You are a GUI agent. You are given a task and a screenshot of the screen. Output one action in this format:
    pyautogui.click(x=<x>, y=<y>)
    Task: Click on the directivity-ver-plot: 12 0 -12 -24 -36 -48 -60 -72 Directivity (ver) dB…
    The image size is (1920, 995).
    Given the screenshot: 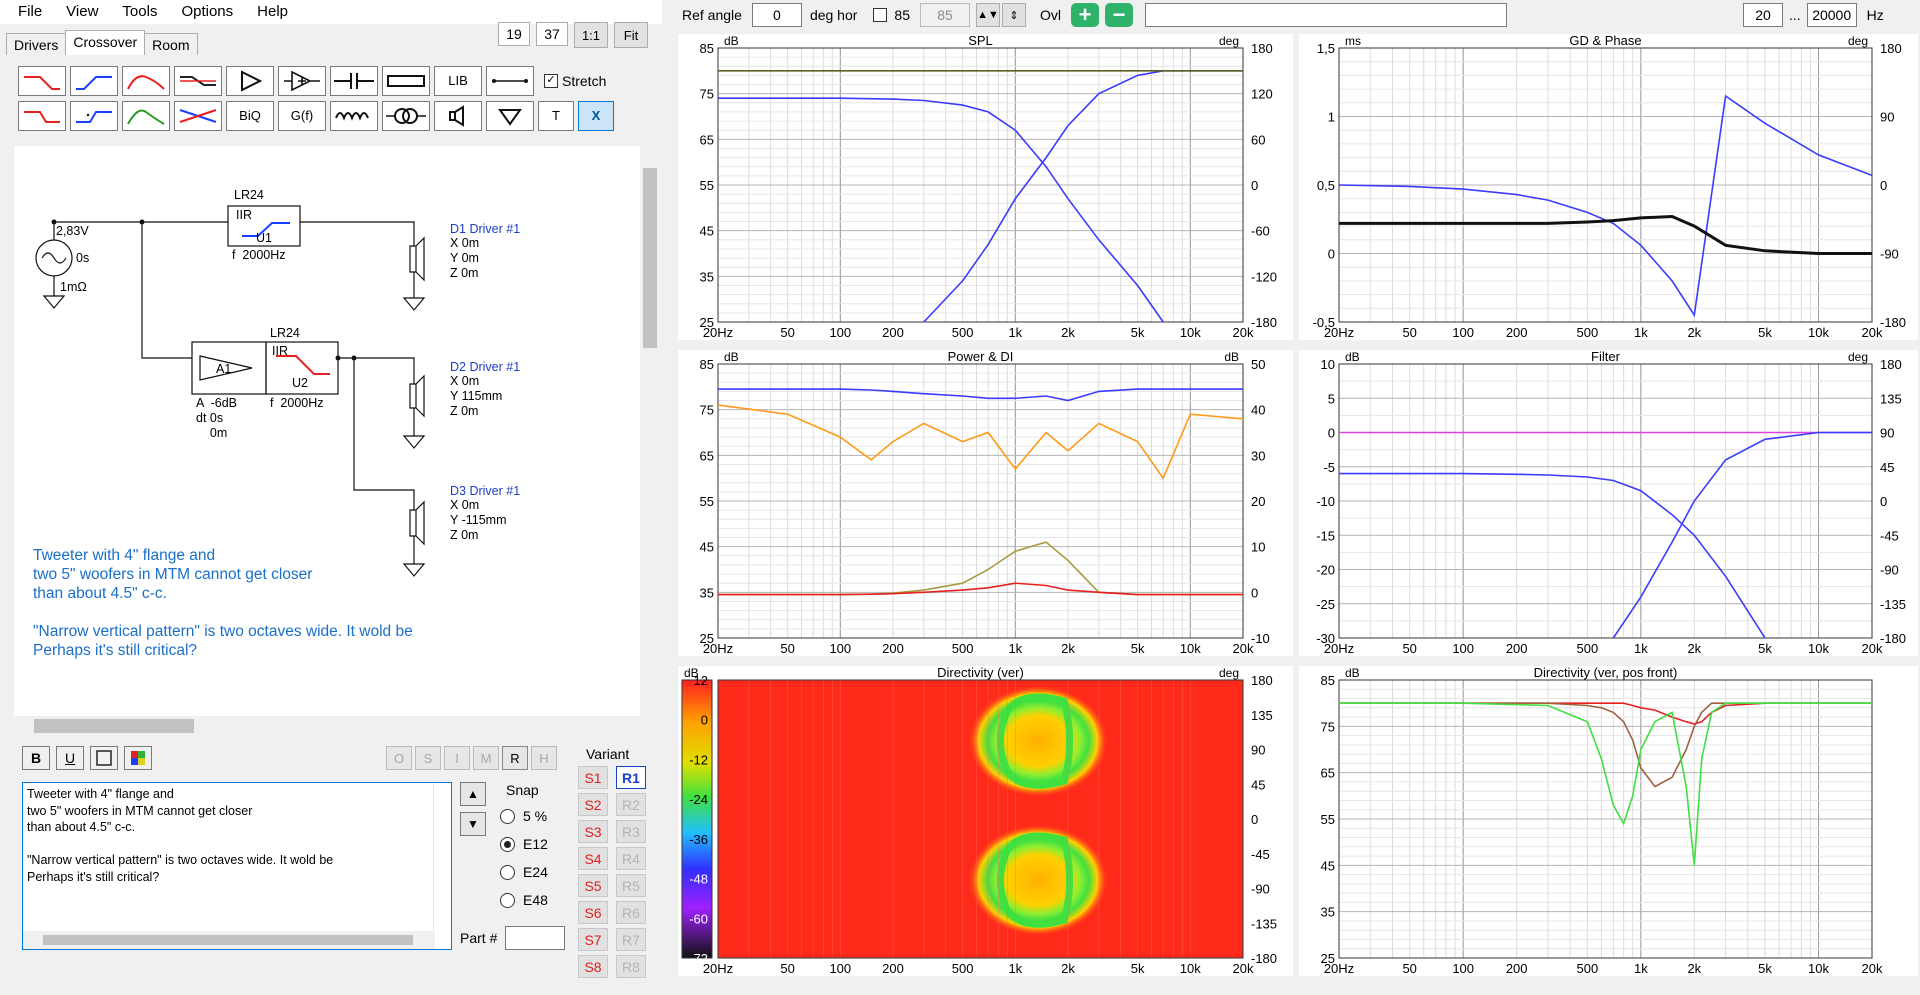 What is the action you would take?
    pyautogui.click(x=985, y=821)
    